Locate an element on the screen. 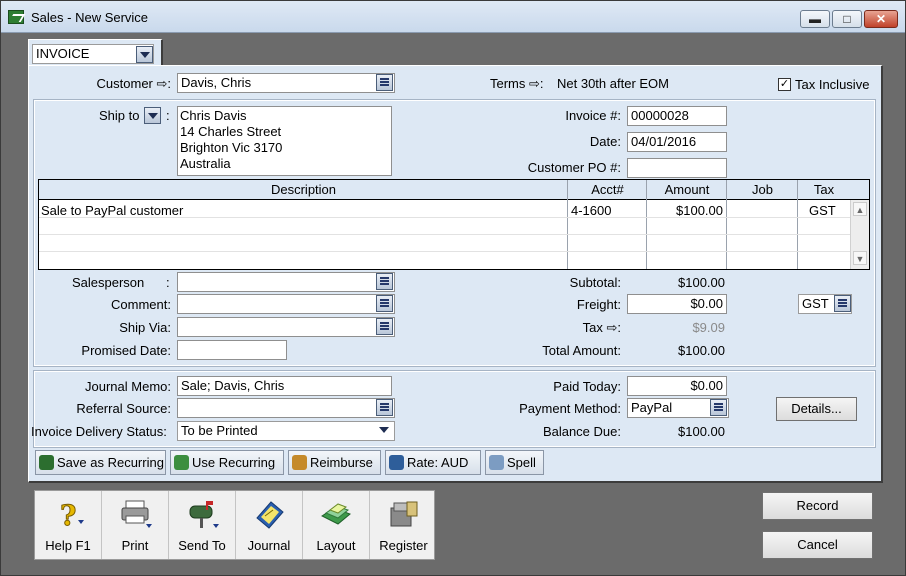 The height and width of the screenshot is (576, 906). referral-source-label: Referral Source: is located at coordinates (123, 408).